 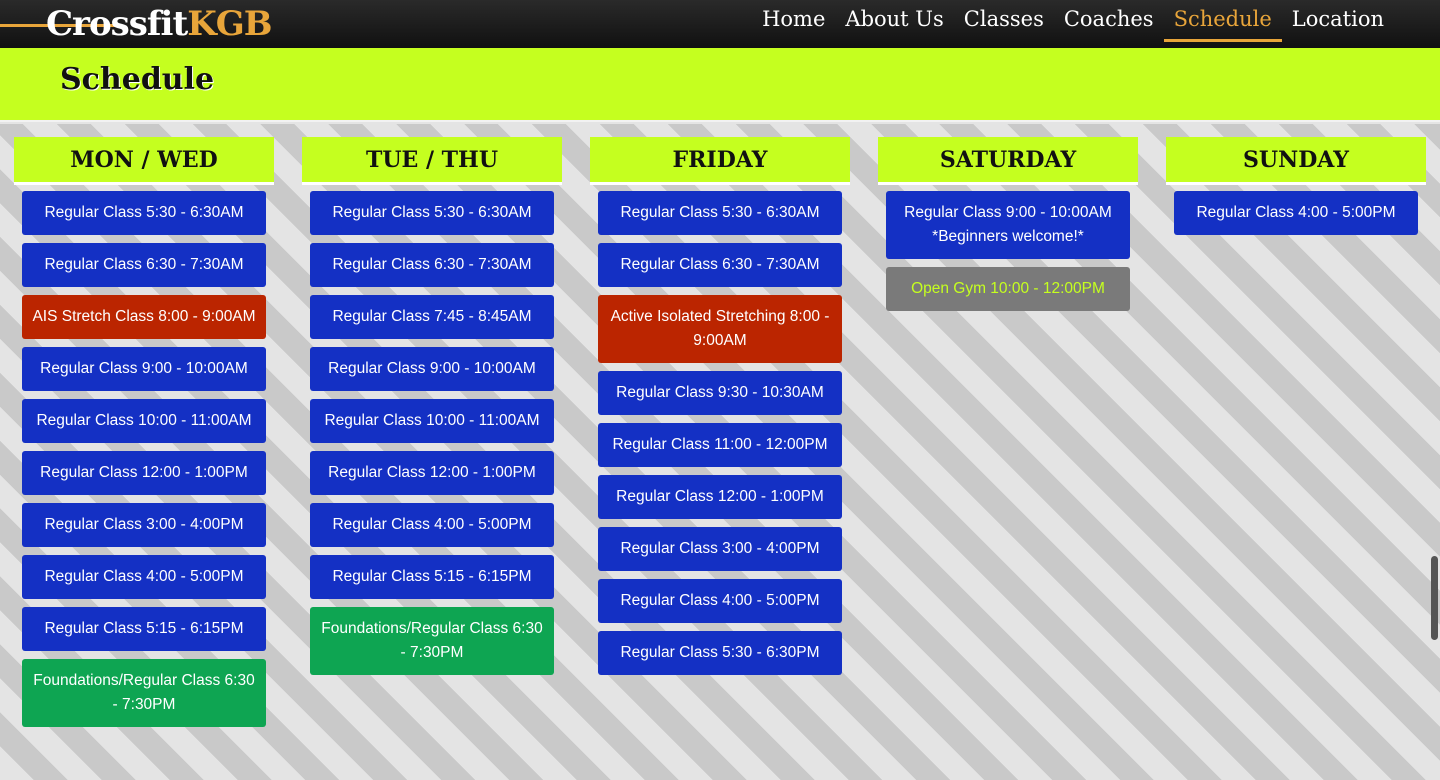 I want to click on nav-schedule: Schedule, so click(x=1223, y=24).